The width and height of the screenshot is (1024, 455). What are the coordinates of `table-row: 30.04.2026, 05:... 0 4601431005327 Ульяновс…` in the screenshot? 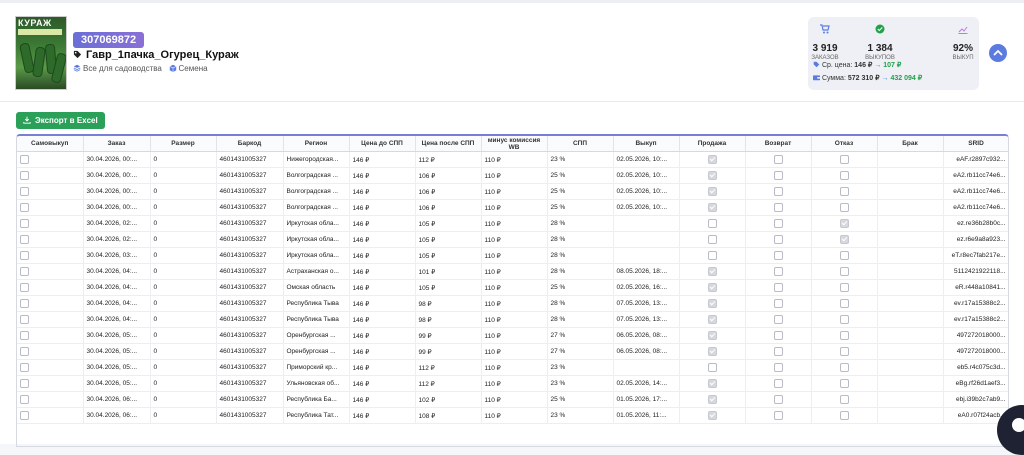 It's located at (512, 383).